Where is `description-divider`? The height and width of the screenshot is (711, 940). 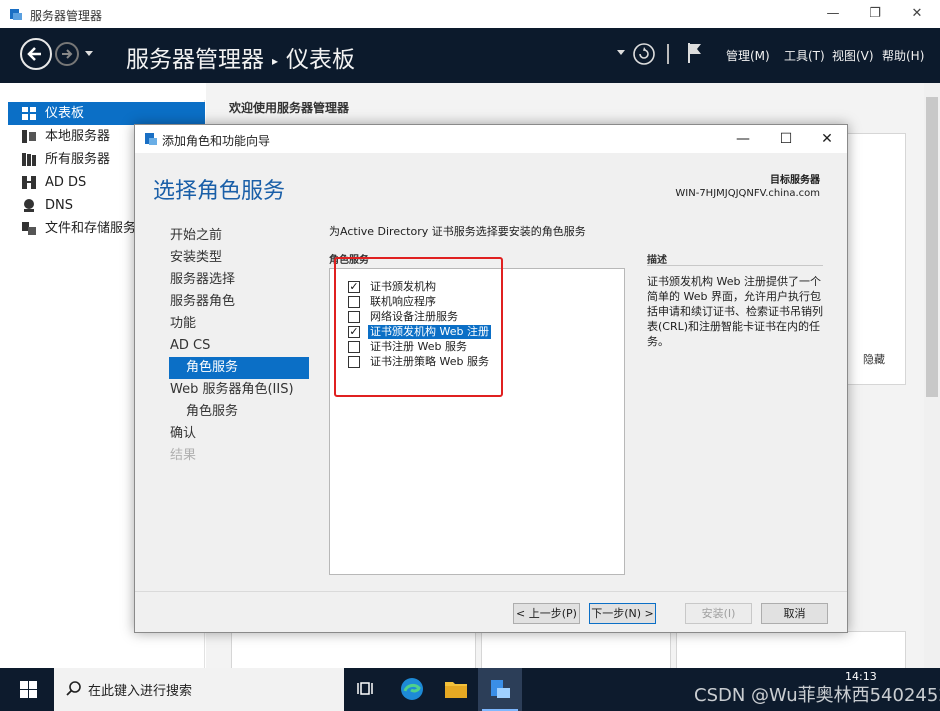
description-divider is located at coordinates (735, 265).